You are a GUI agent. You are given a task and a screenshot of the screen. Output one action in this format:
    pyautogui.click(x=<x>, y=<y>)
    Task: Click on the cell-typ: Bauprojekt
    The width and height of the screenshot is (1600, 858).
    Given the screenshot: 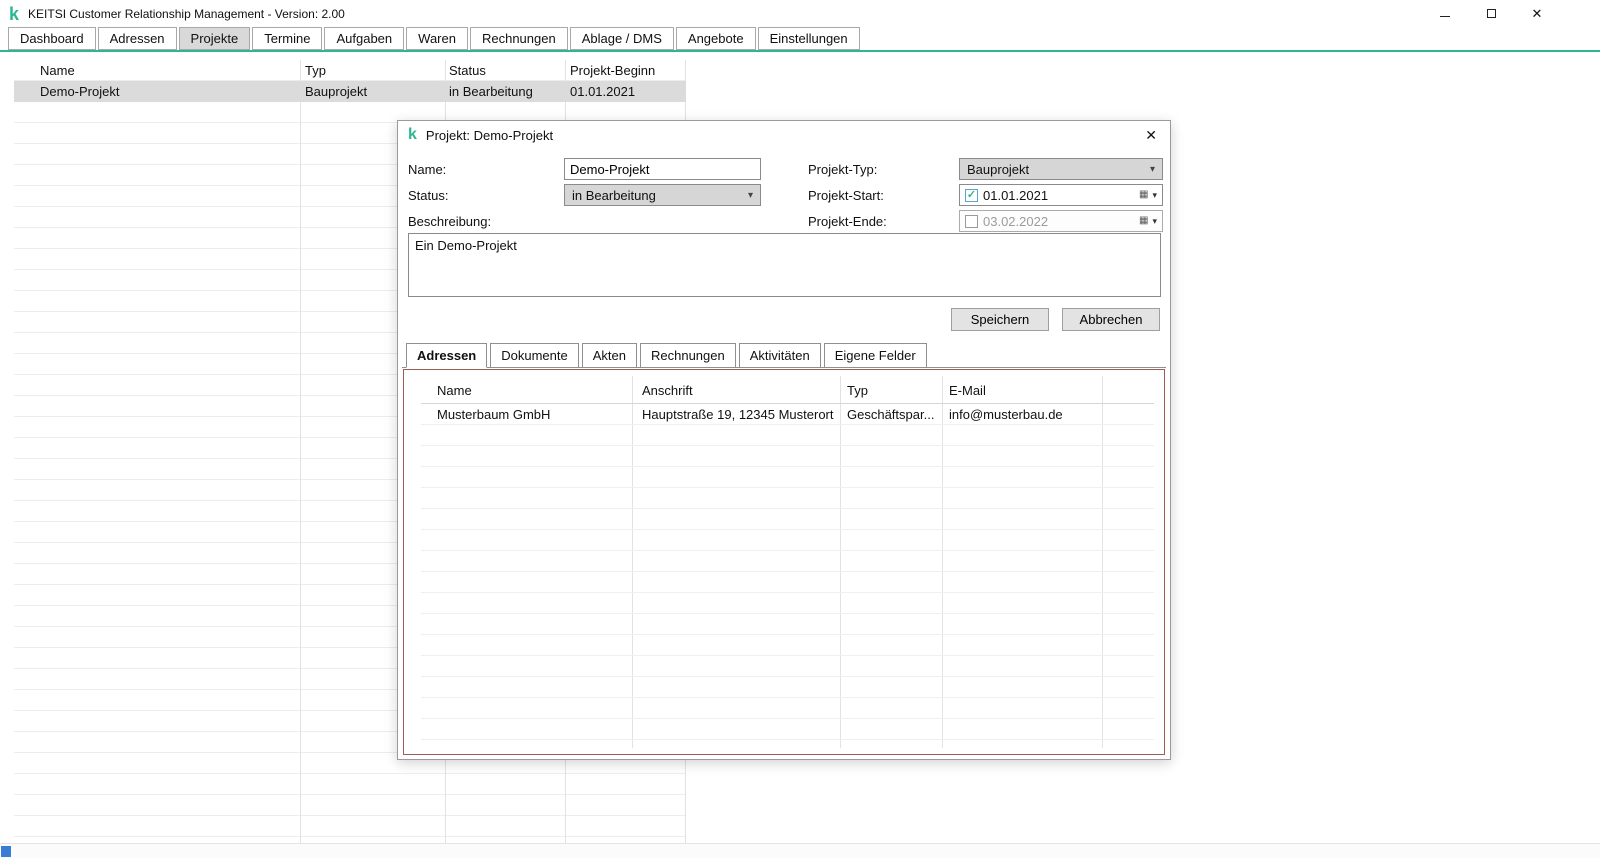 What is the action you would take?
    pyautogui.click(x=336, y=91)
    